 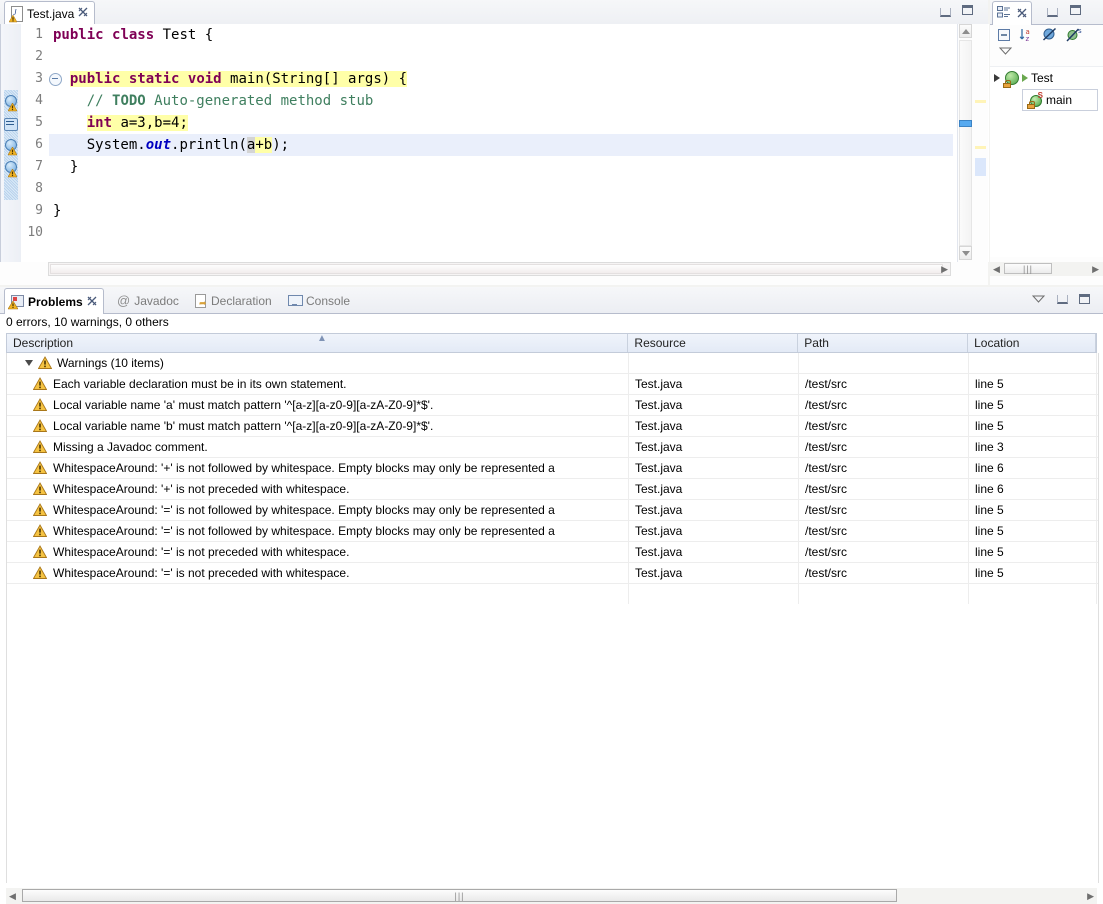 What do you see at coordinates (714, 384) in the screenshot?
I see `row-resource: Test.java` at bounding box center [714, 384].